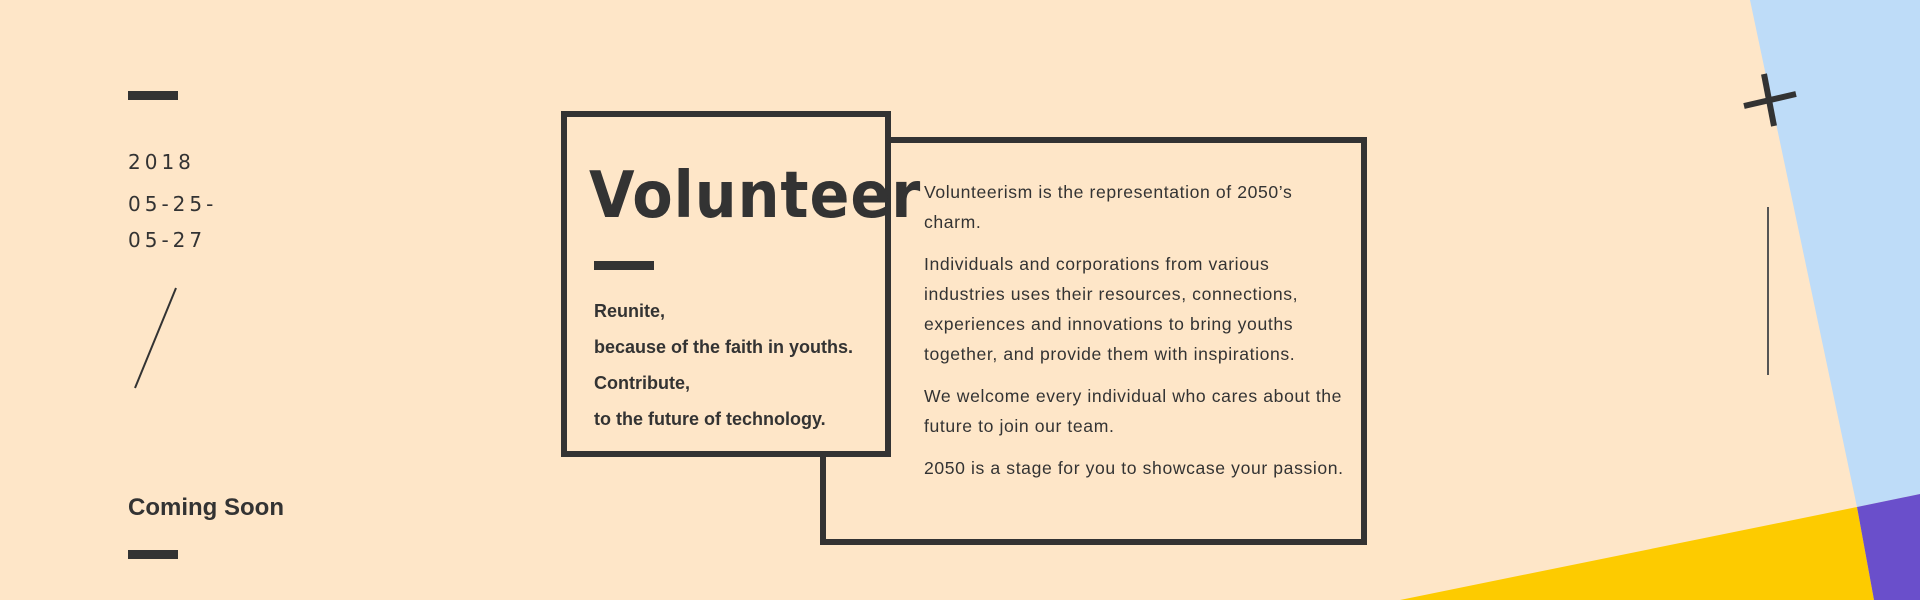 This screenshot has width=1920, height=600. I want to click on tagline-line: Reunite,, so click(630, 311).